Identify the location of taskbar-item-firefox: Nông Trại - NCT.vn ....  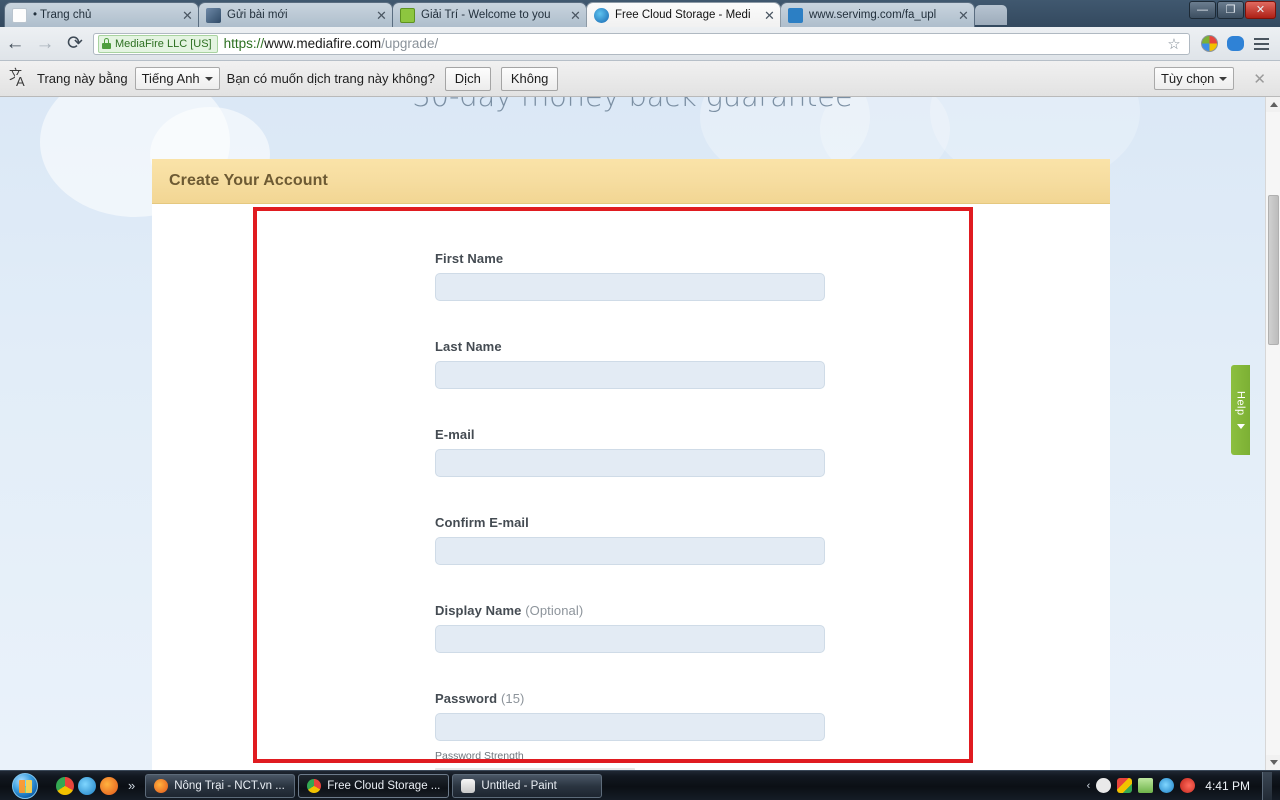
(220, 785).